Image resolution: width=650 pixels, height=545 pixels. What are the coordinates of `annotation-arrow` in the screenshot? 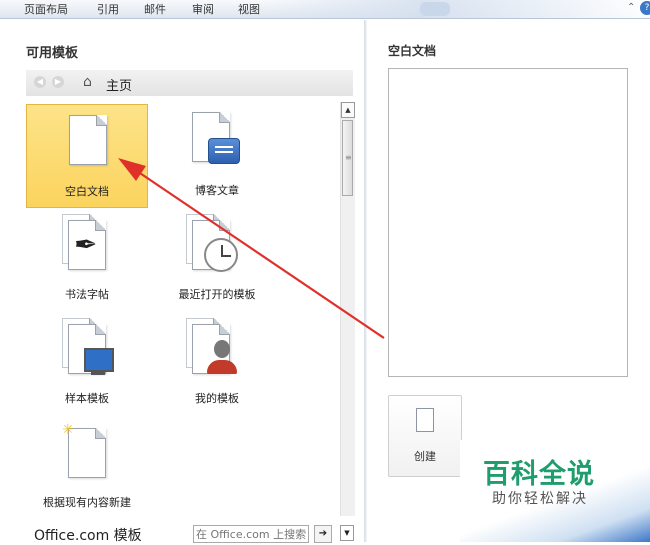 It's located at (251, 248).